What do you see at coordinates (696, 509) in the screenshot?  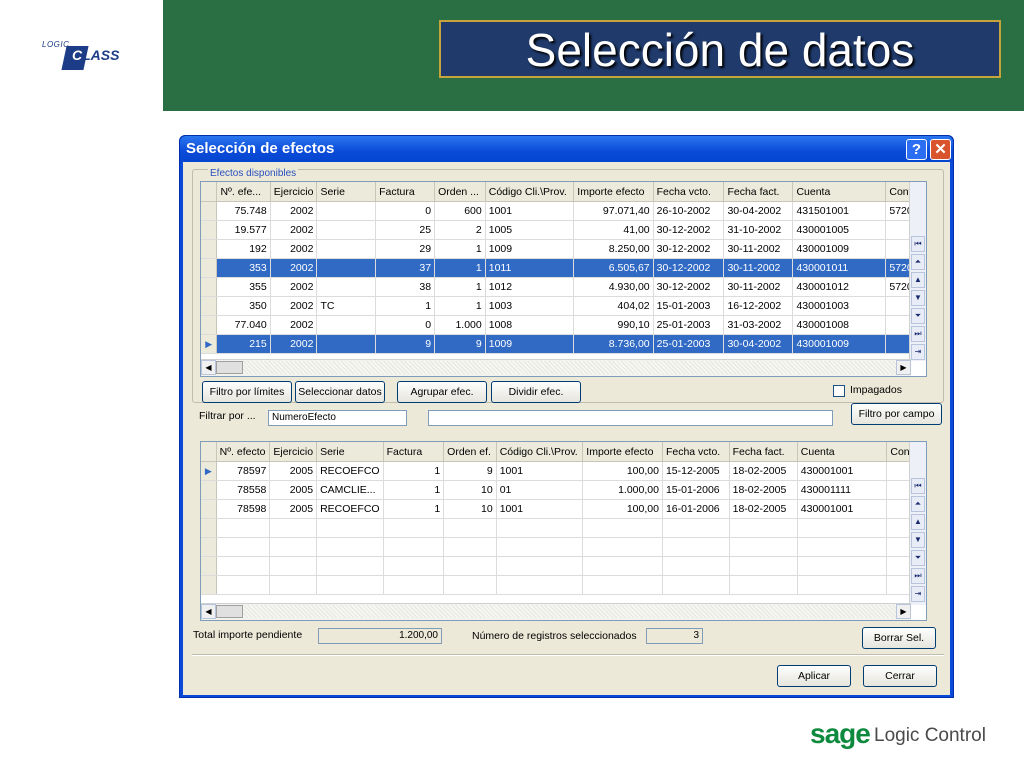 I see `table-cell: 16-01-2006` at bounding box center [696, 509].